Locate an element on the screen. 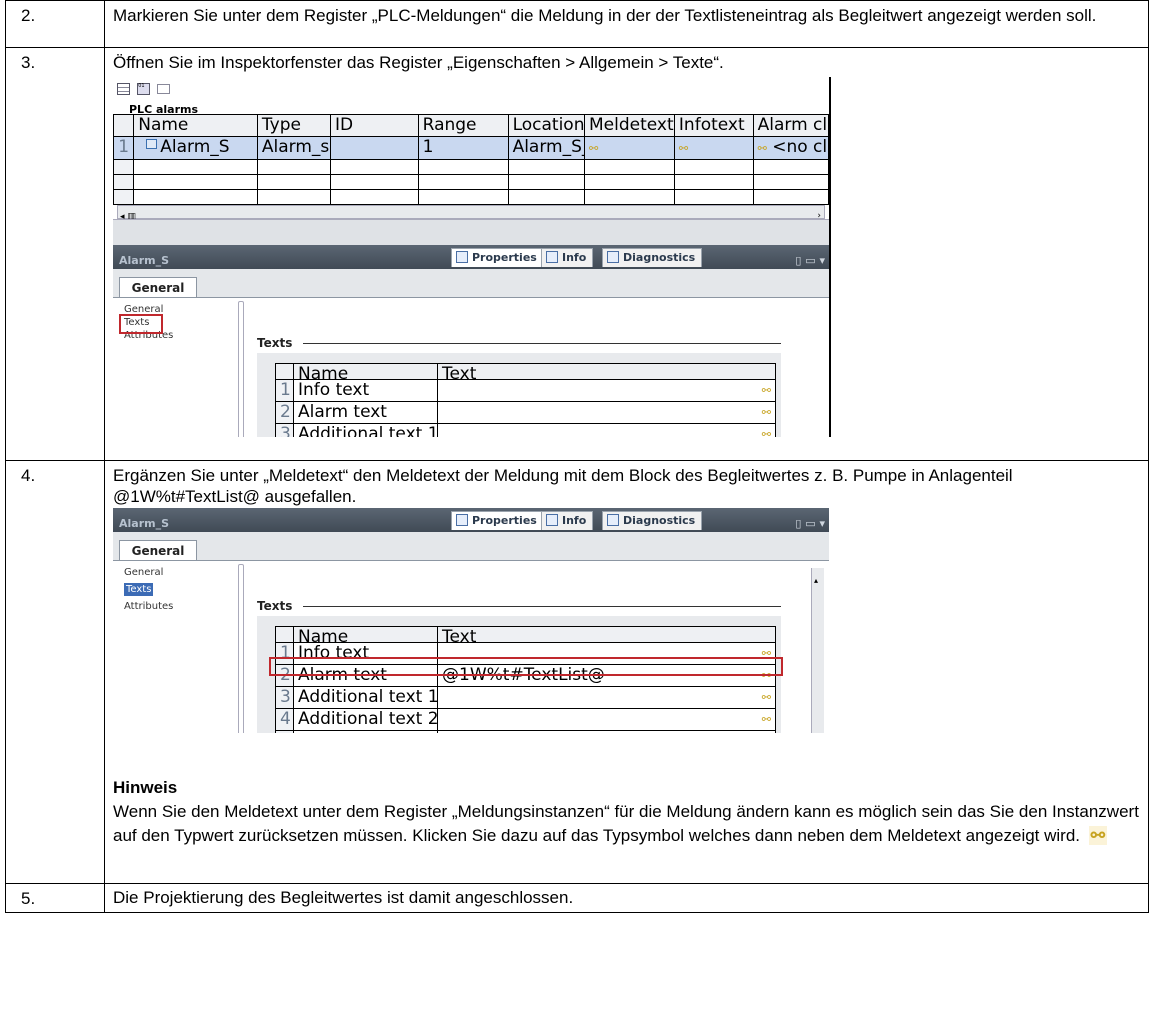 This screenshot has height=1012, width=1150. mail-icon is located at coordinates (164, 89).